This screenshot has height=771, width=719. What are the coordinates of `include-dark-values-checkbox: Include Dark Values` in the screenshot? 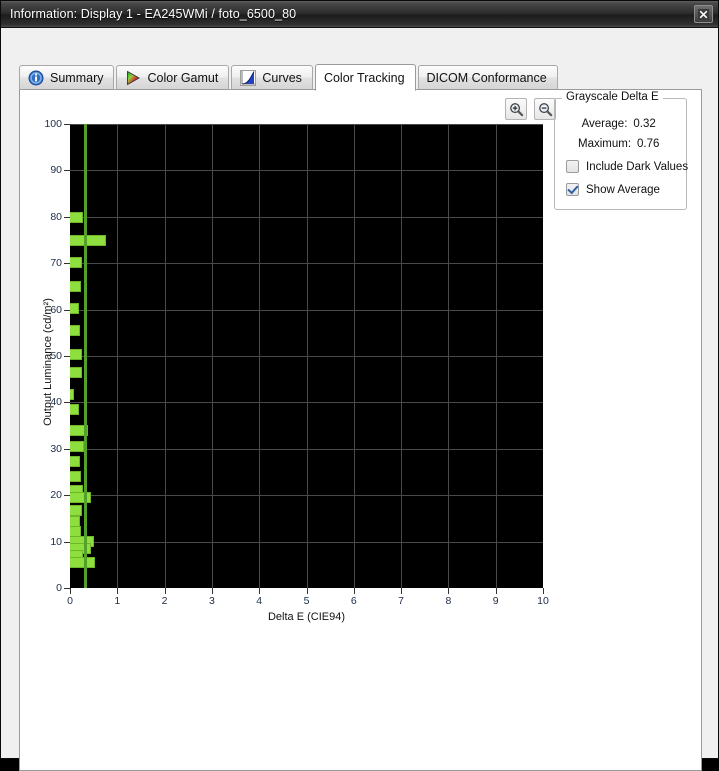 It's located at (627, 166).